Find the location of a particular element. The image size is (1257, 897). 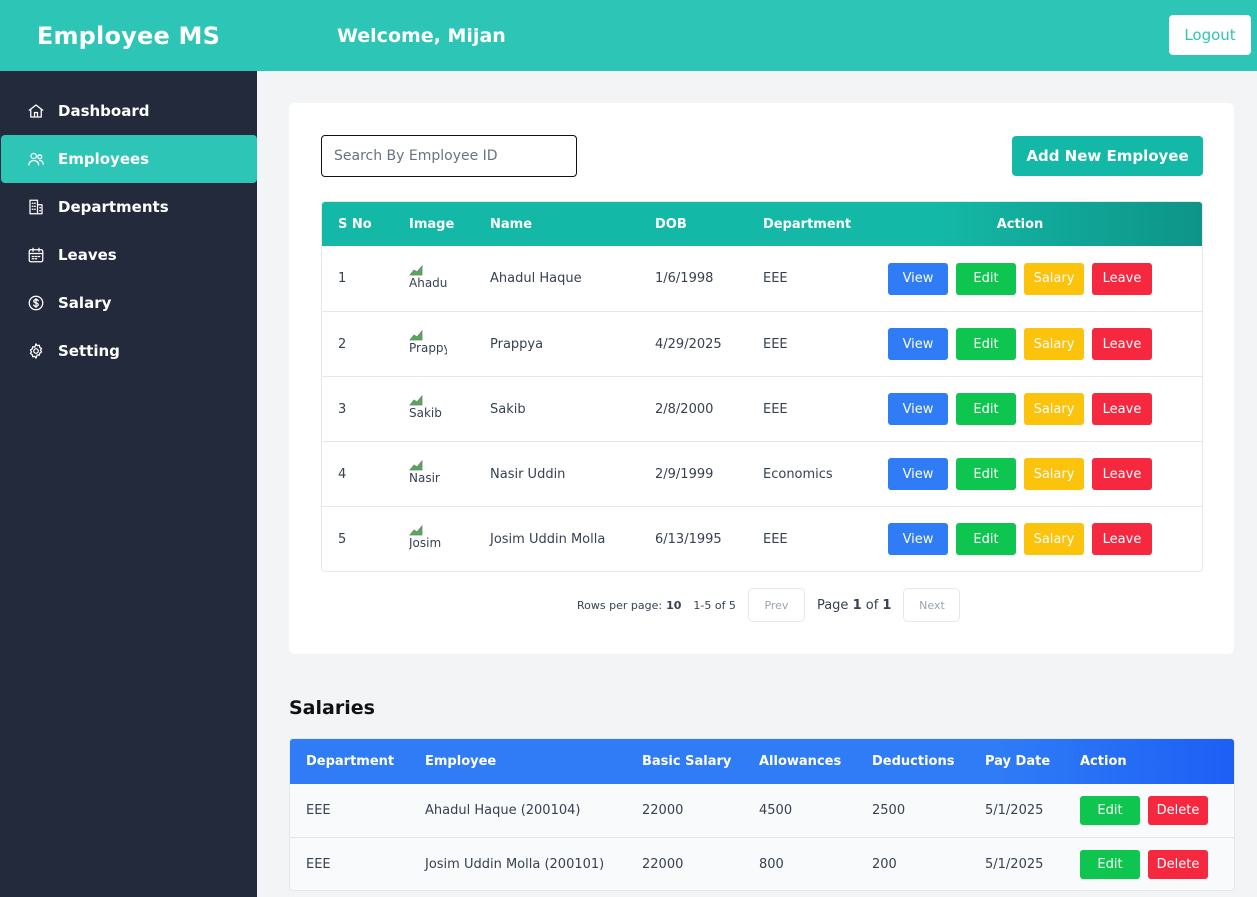

sidebar-item-setting: Setting is located at coordinates (129, 351).